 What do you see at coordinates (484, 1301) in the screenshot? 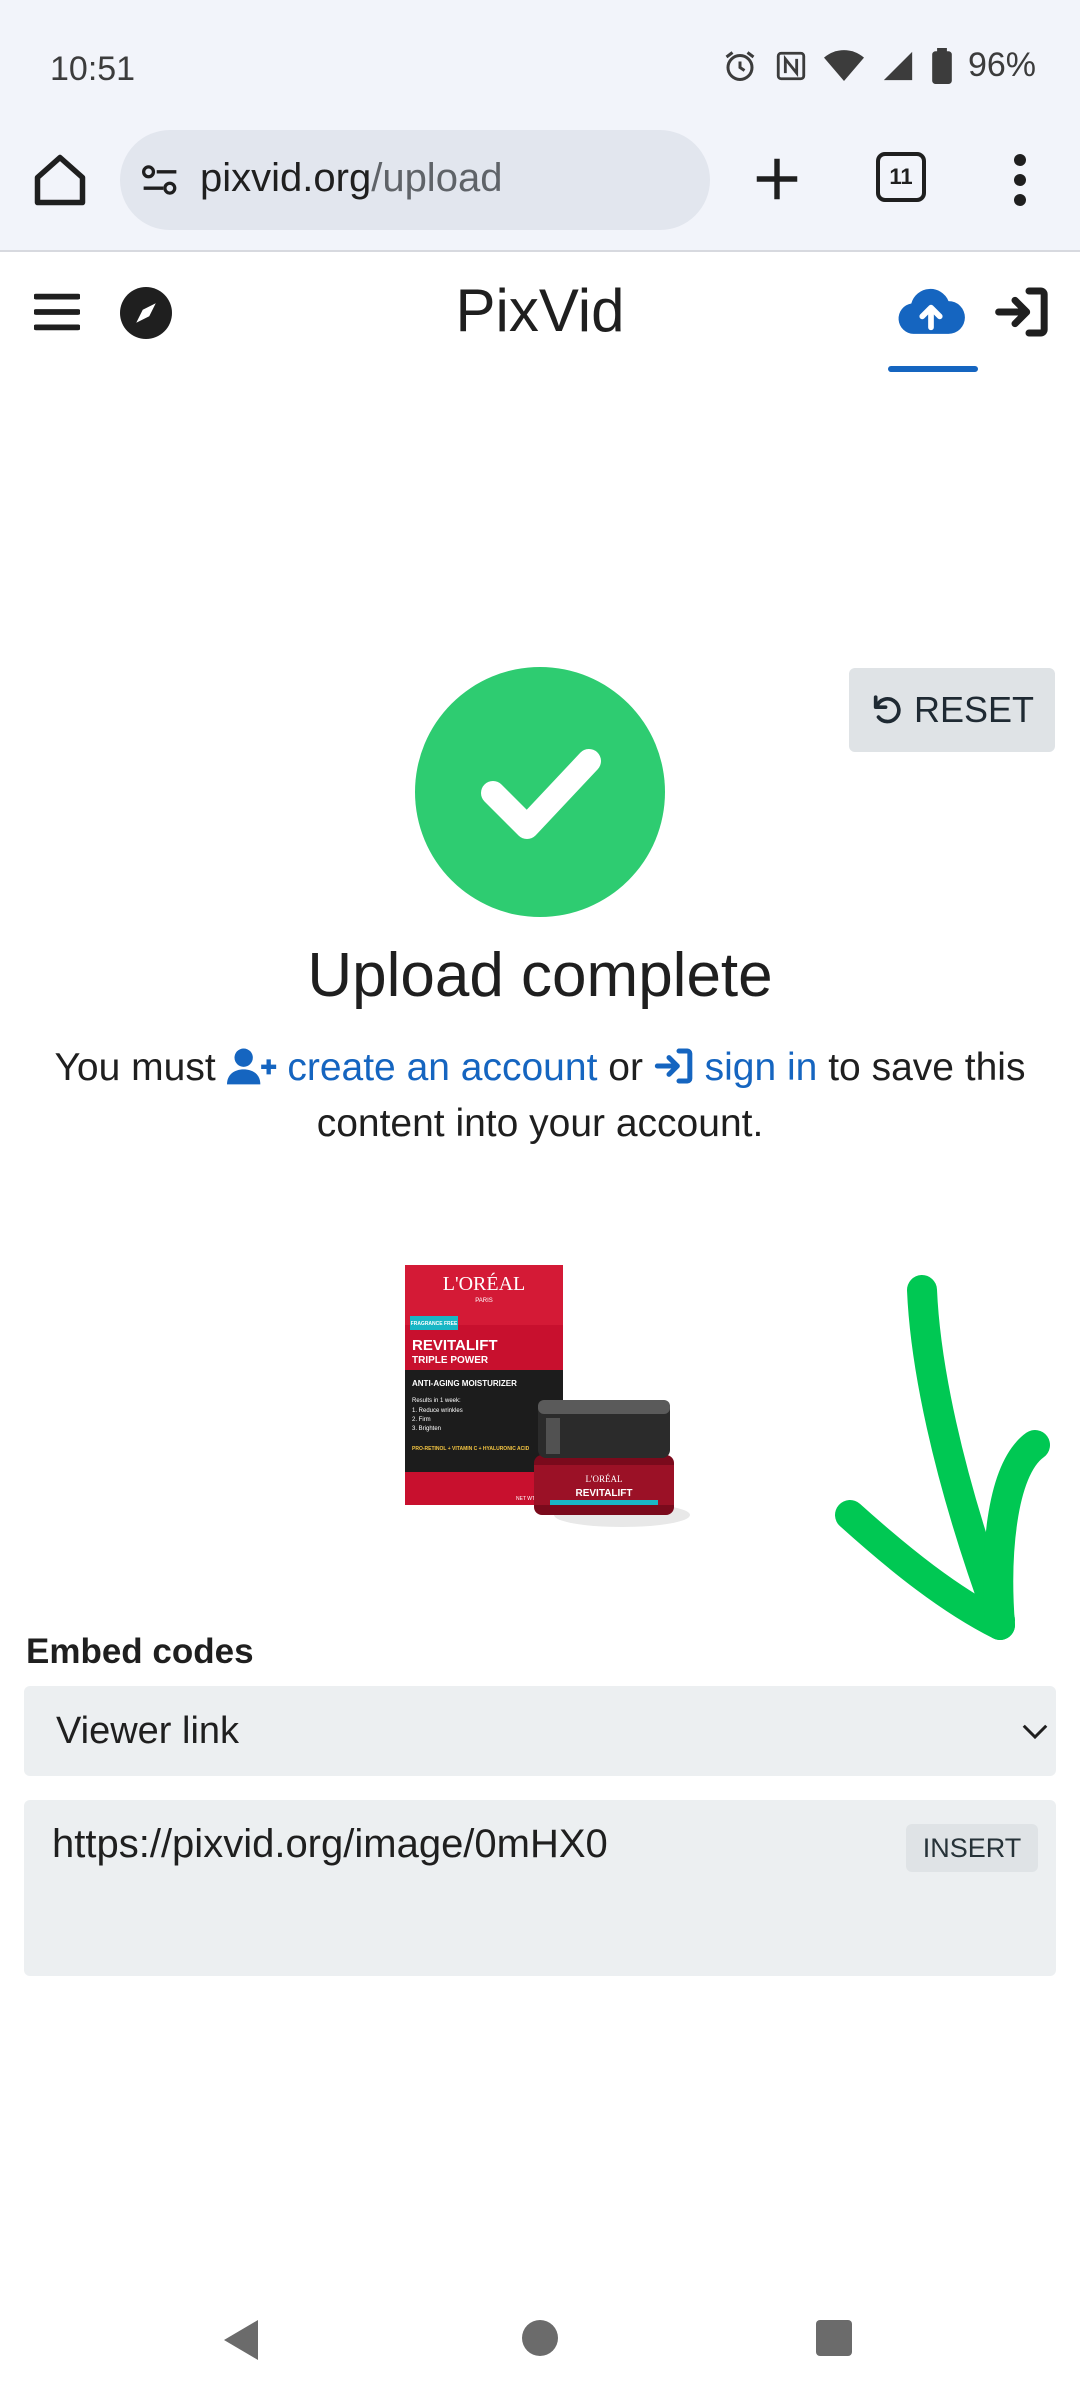
I see `svg-text: PARIS` at bounding box center [484, 1301].